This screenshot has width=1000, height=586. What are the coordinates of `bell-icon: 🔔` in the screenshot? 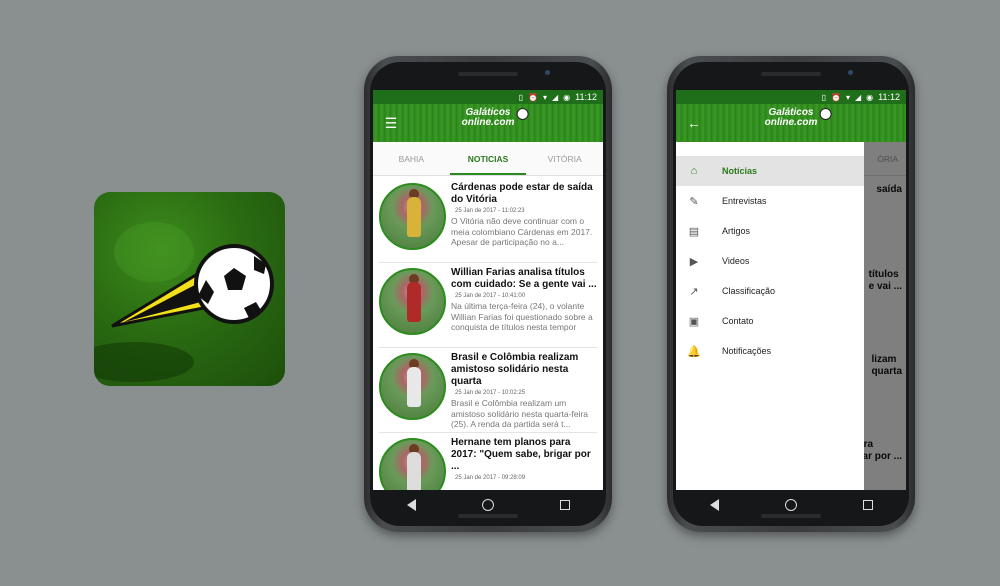 It's located at (694, 351).